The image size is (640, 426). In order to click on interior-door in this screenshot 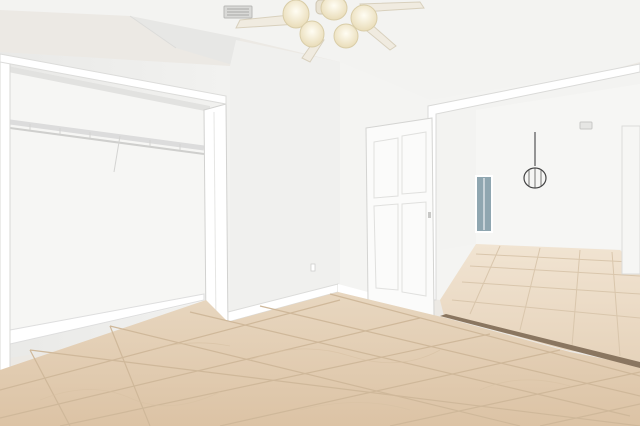, I will do `click(400, 217)`.